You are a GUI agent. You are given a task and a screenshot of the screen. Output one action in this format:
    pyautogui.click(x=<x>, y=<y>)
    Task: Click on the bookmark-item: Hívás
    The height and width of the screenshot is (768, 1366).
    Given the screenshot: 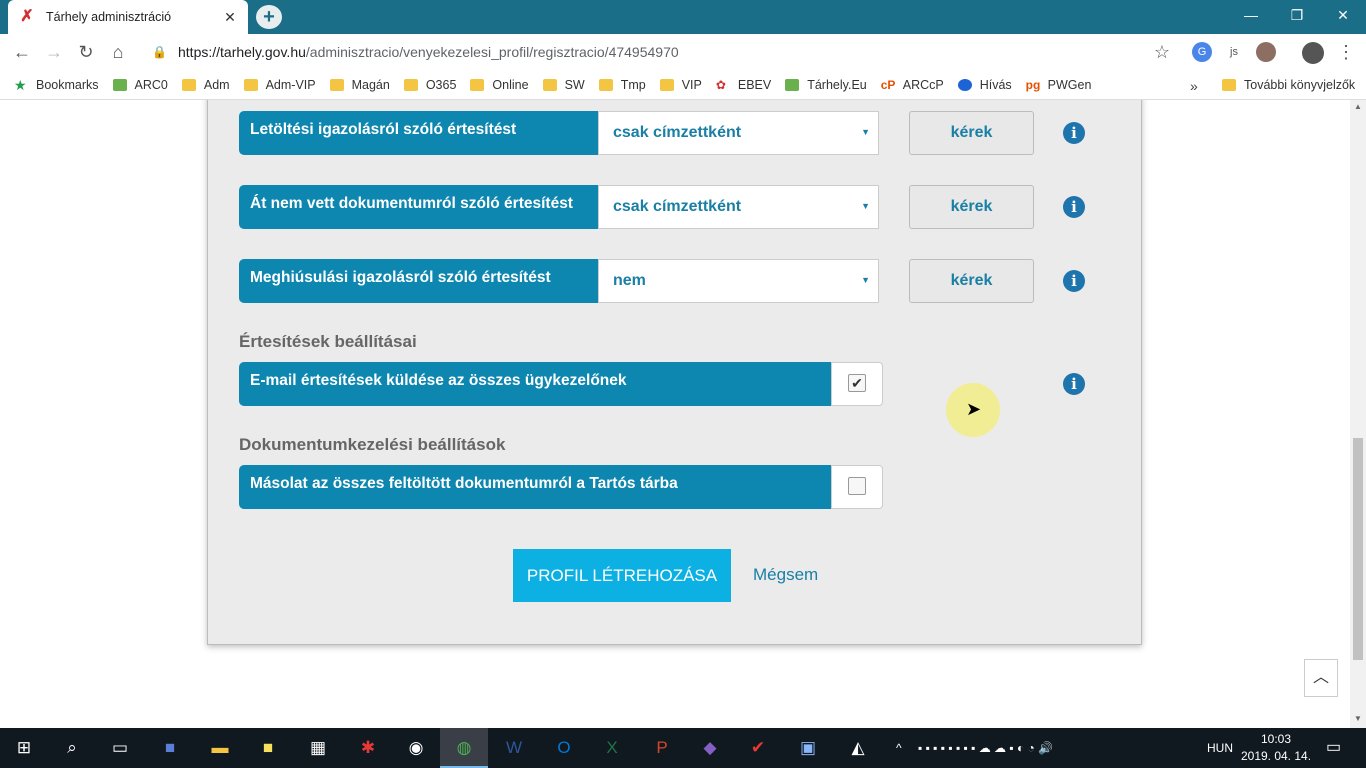 What is the action you would take?
    pyautogui.click(x=984, y=85)
    